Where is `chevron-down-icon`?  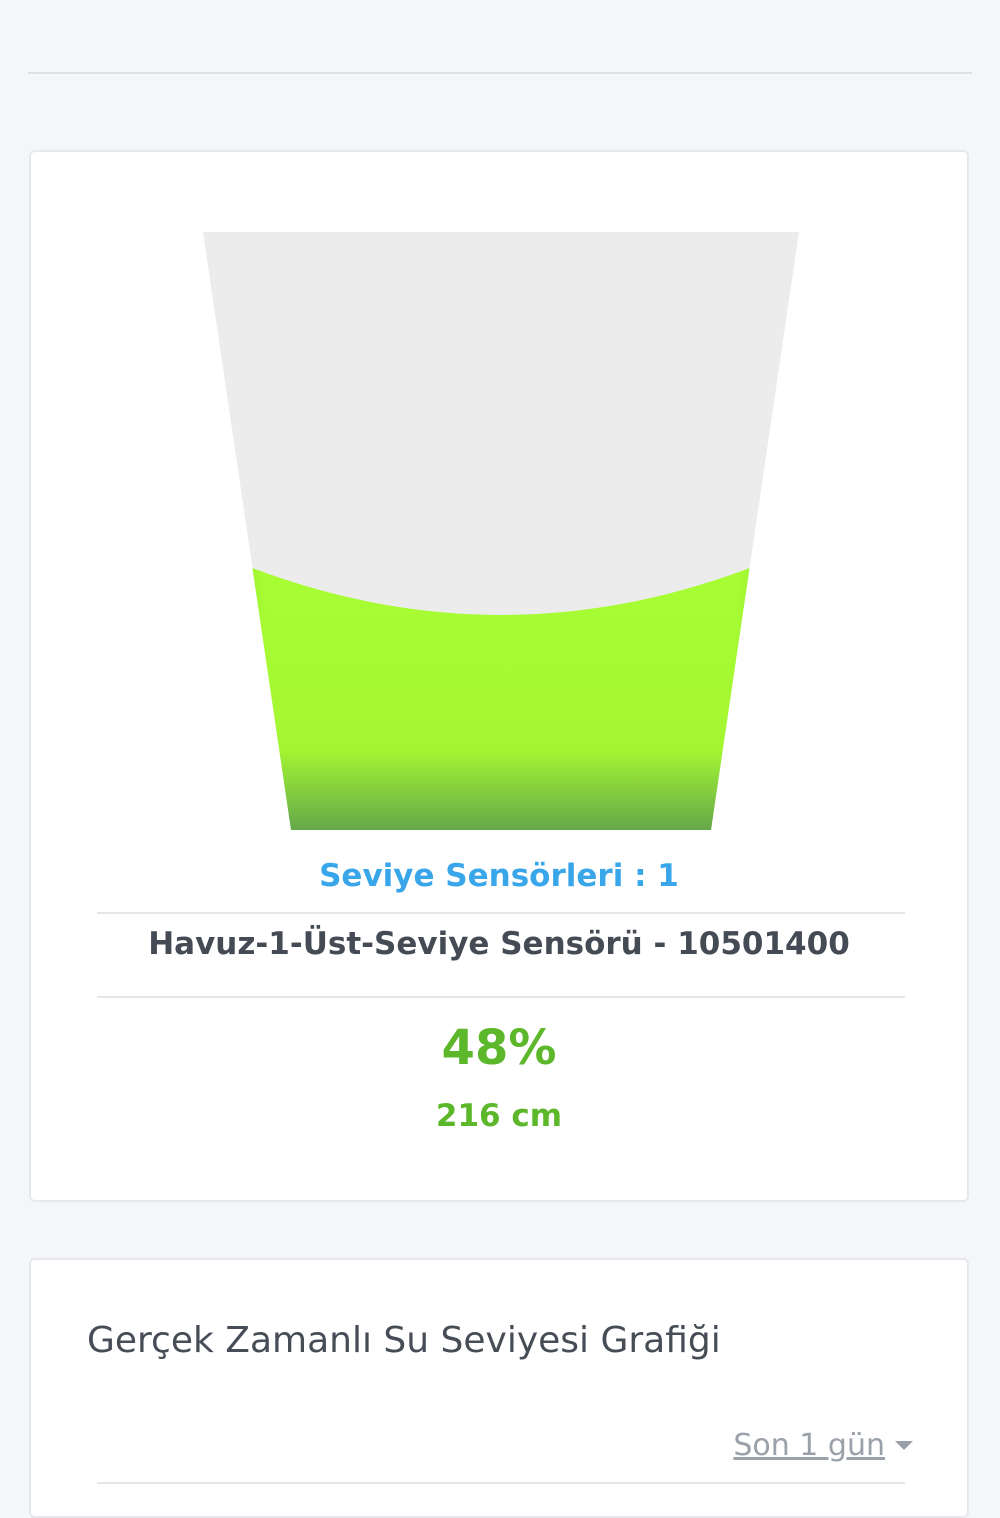
chevron-down-icon is located at coordinates (904, 1445).